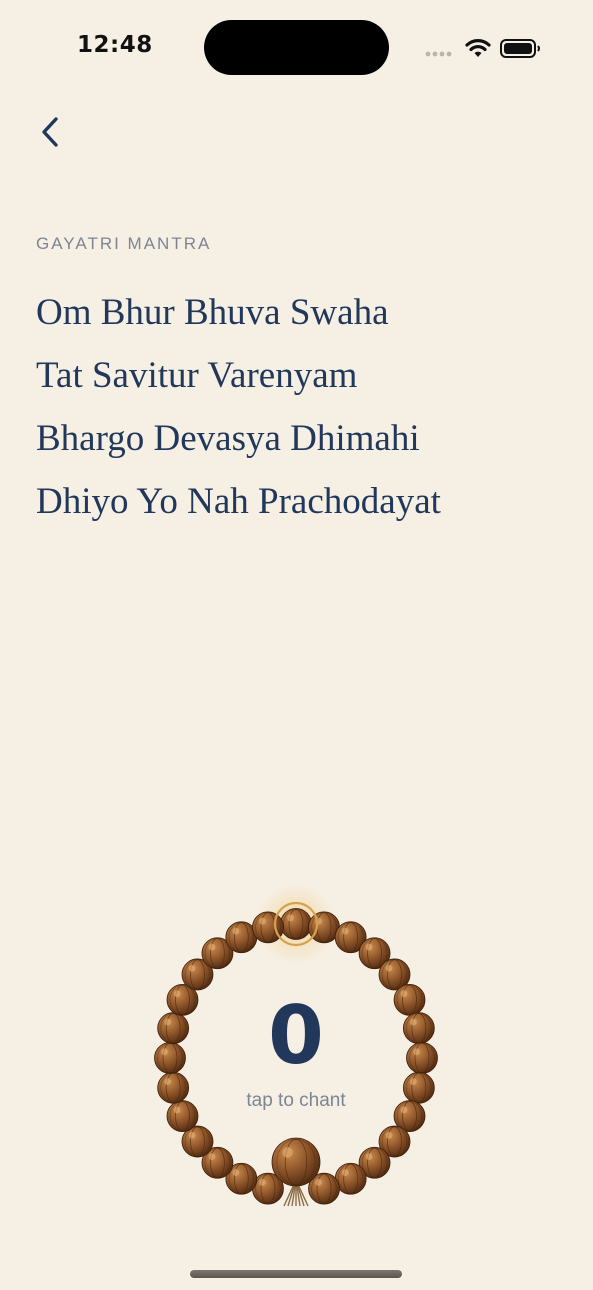 The height and width of the screenshot is (1290, 593). I want to click on chant-count: 0, so click(296, 1036).